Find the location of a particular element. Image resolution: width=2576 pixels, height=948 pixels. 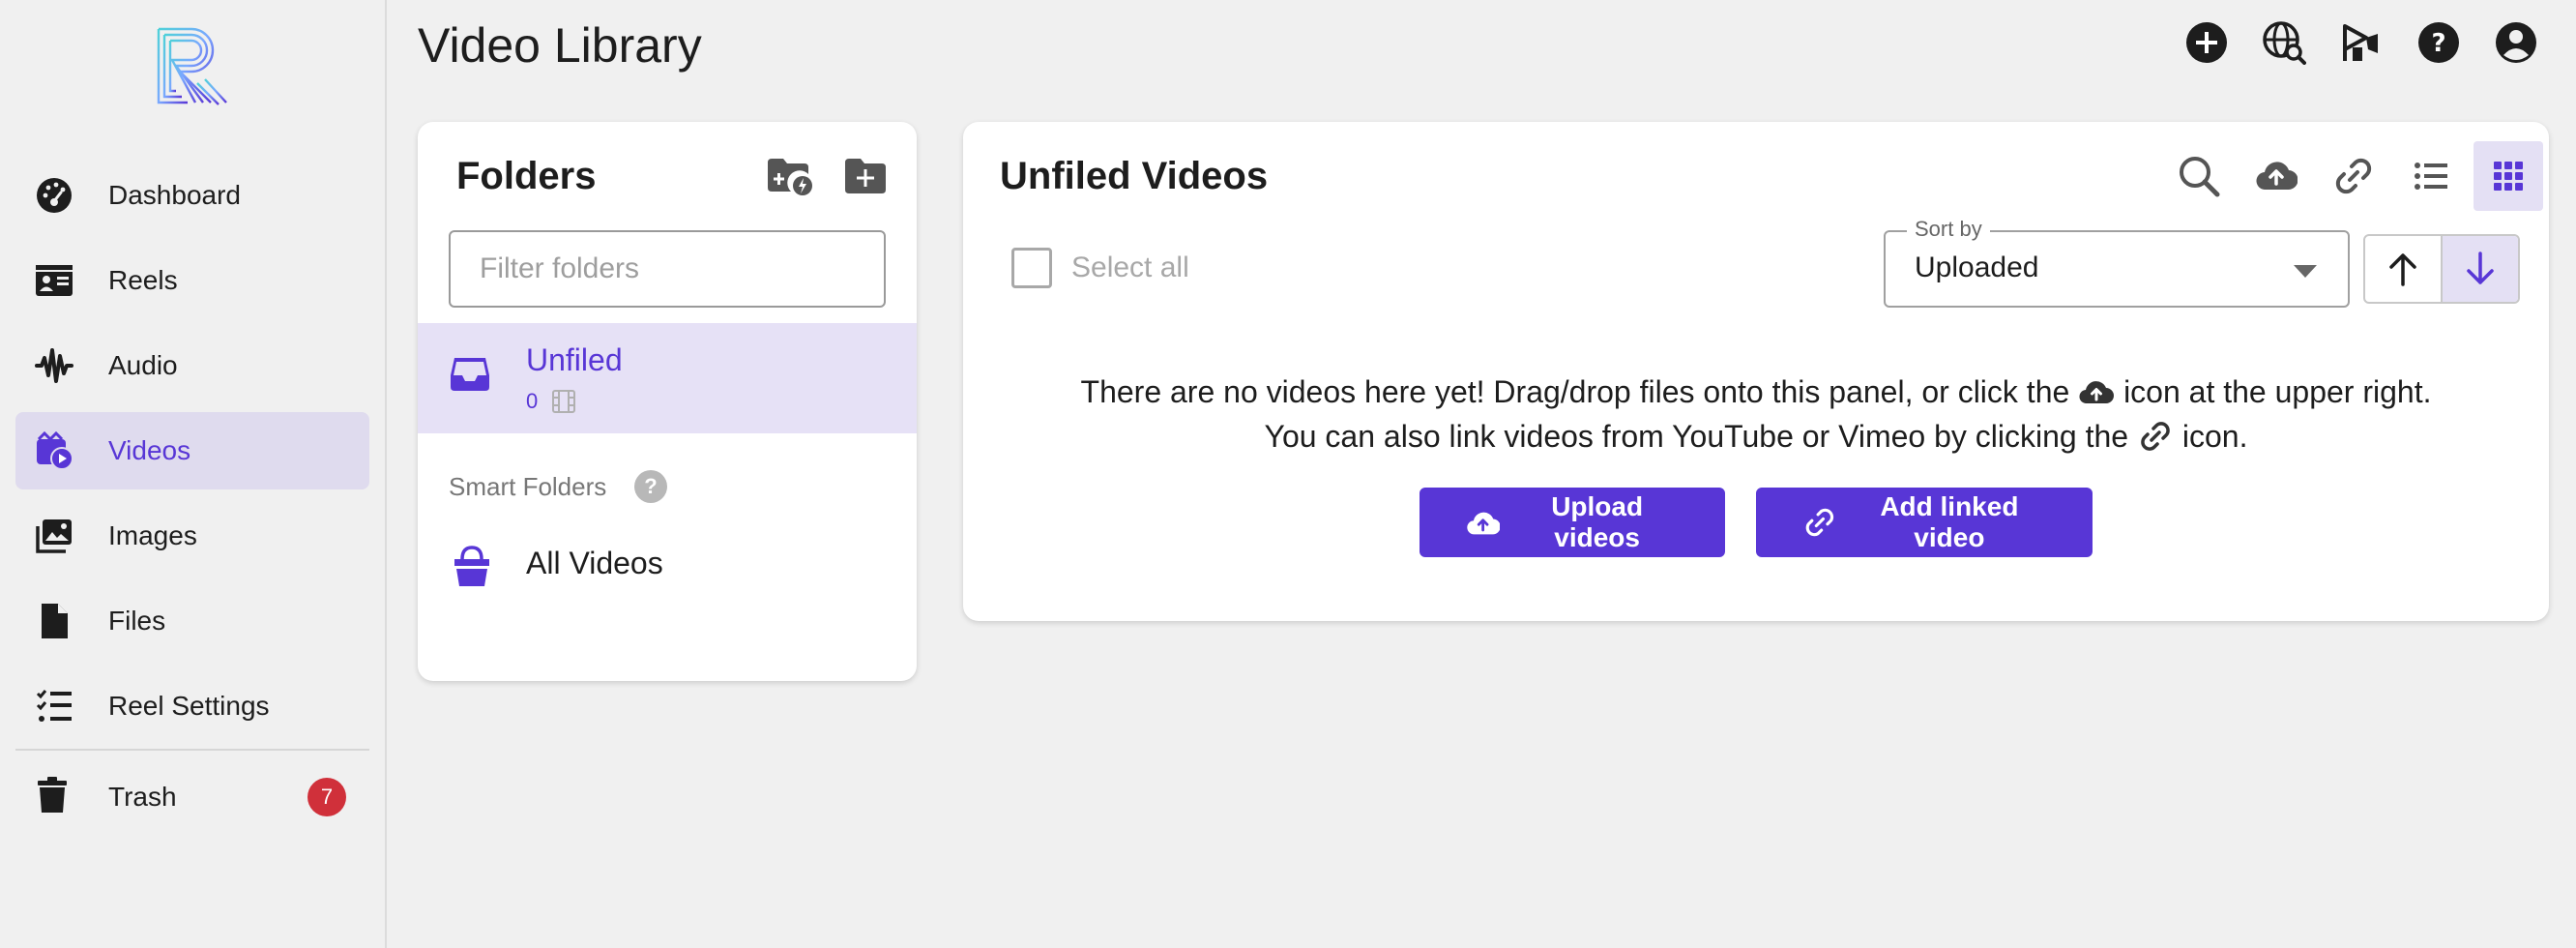

help-circle-icon: ? is located at coordinates (2438, 43).